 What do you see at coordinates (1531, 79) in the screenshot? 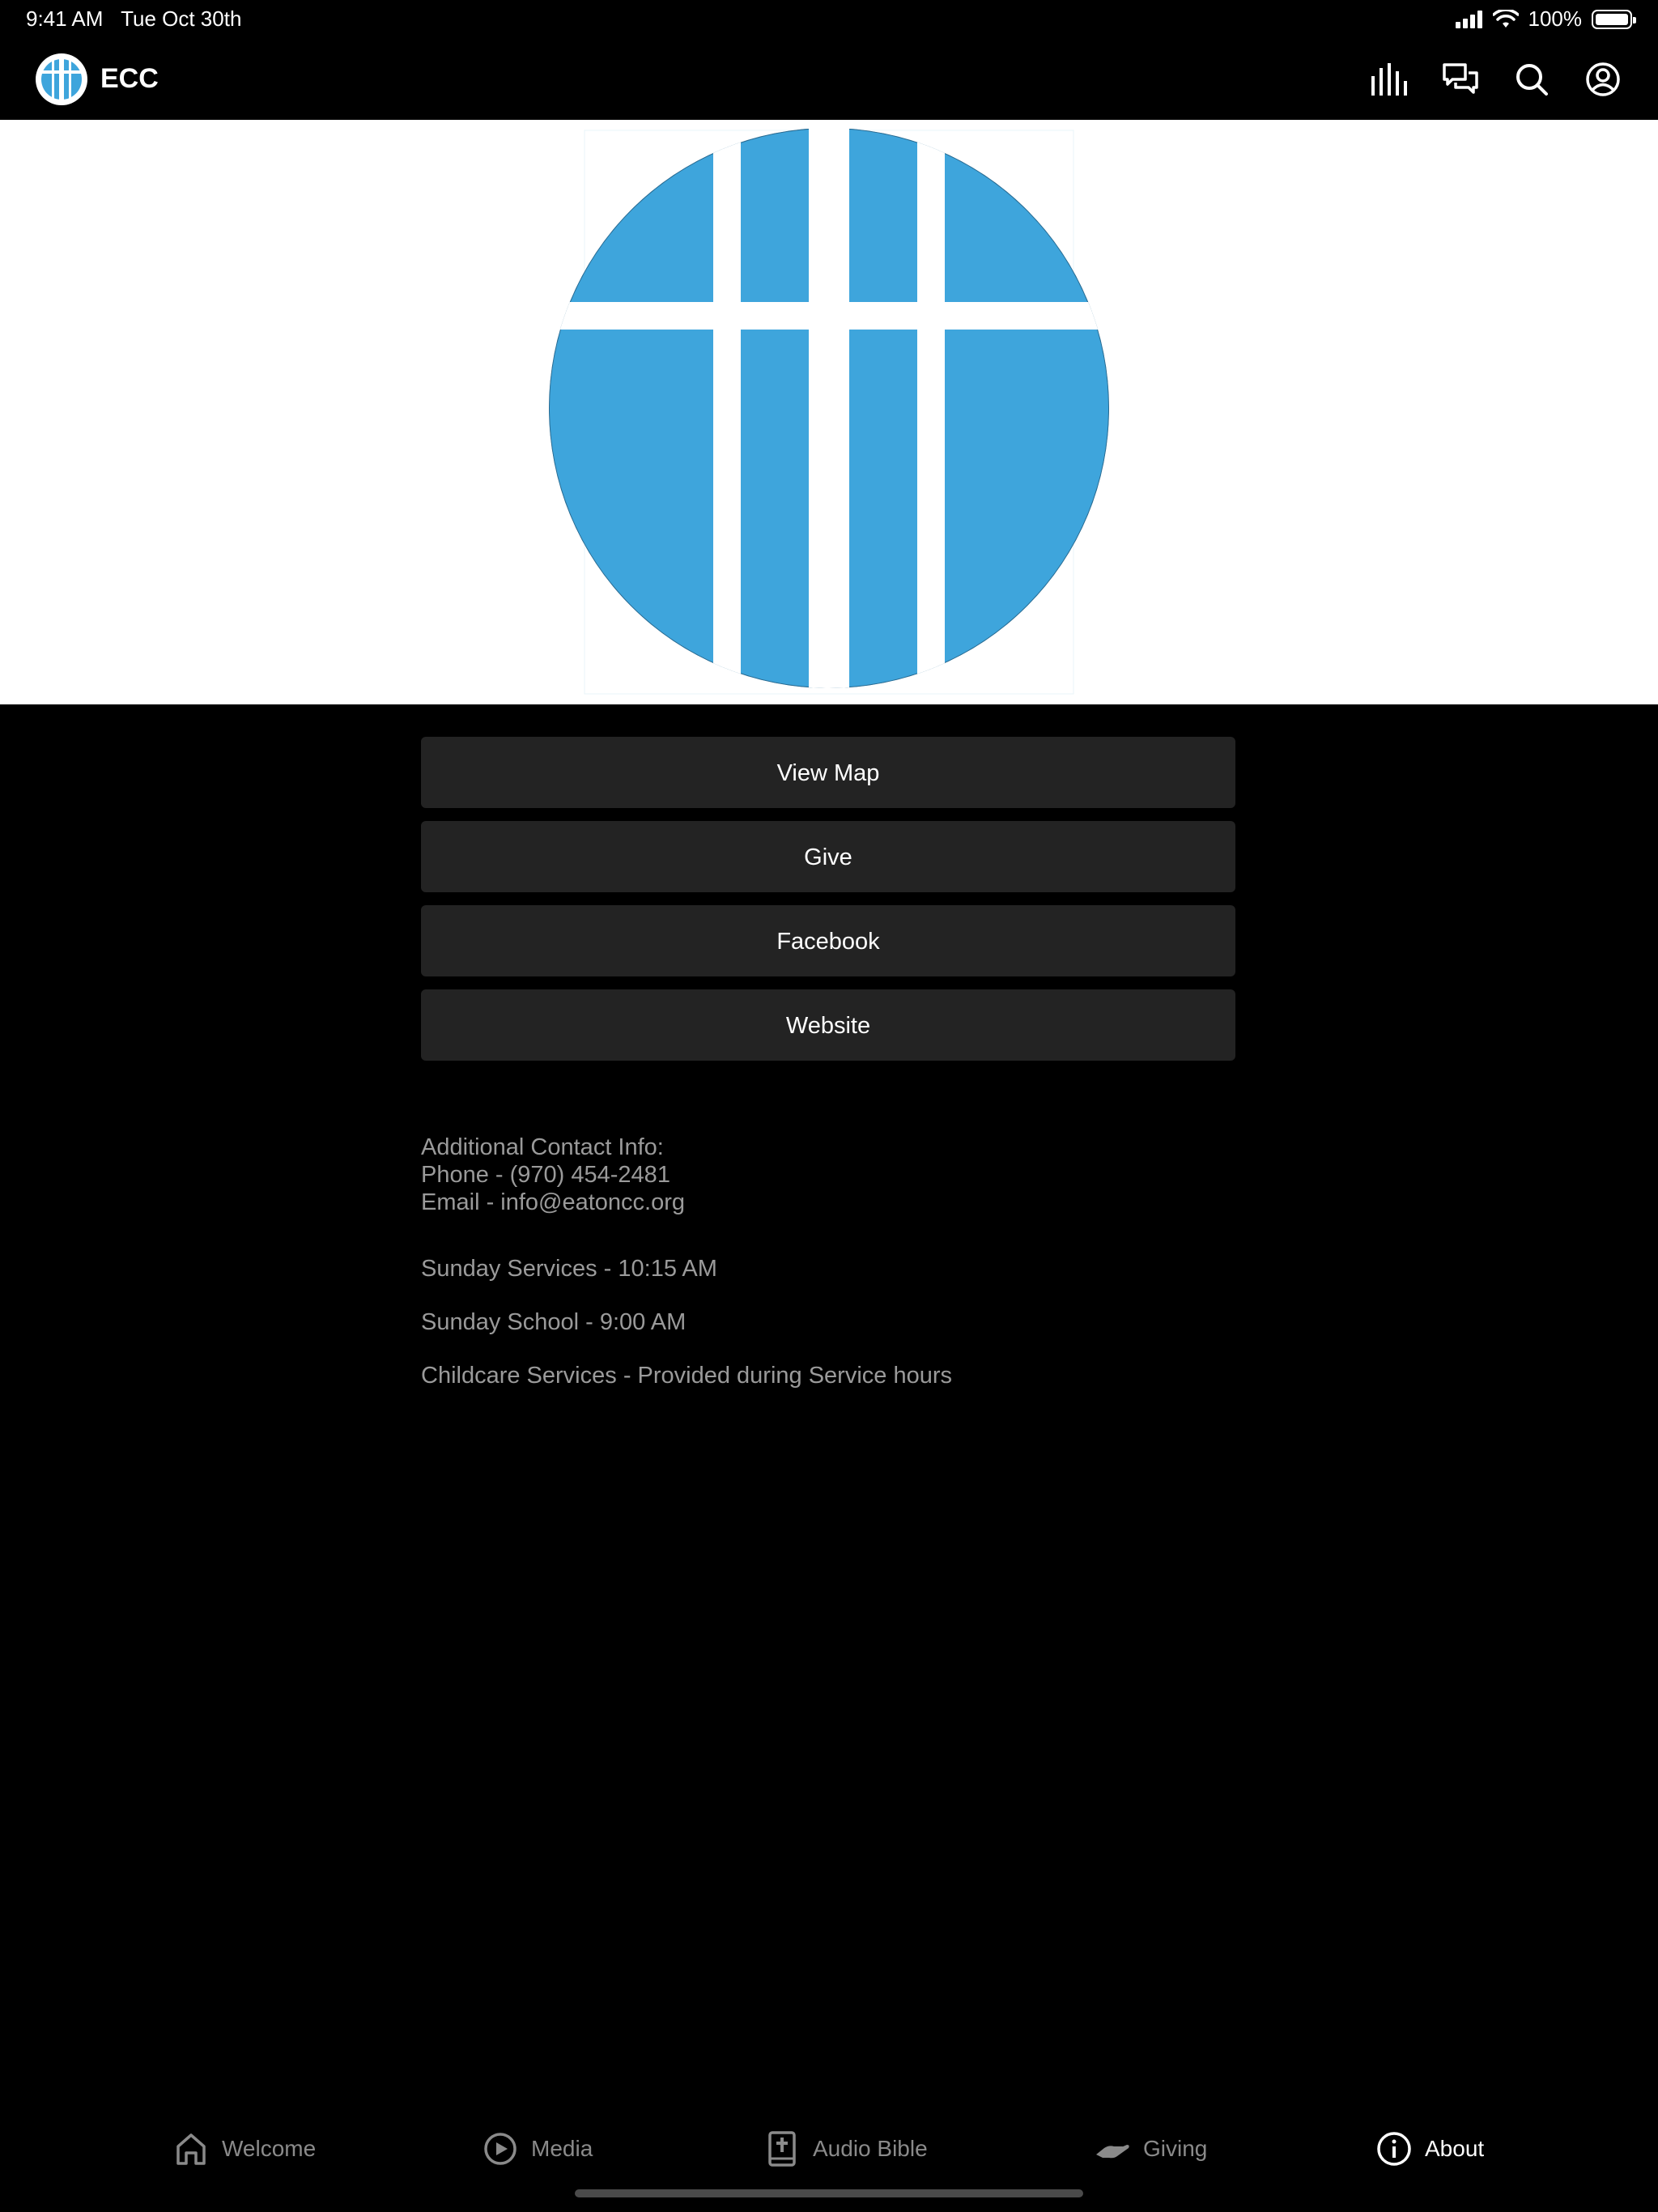
I see `search-icon` at bounding box center [1531, 79].